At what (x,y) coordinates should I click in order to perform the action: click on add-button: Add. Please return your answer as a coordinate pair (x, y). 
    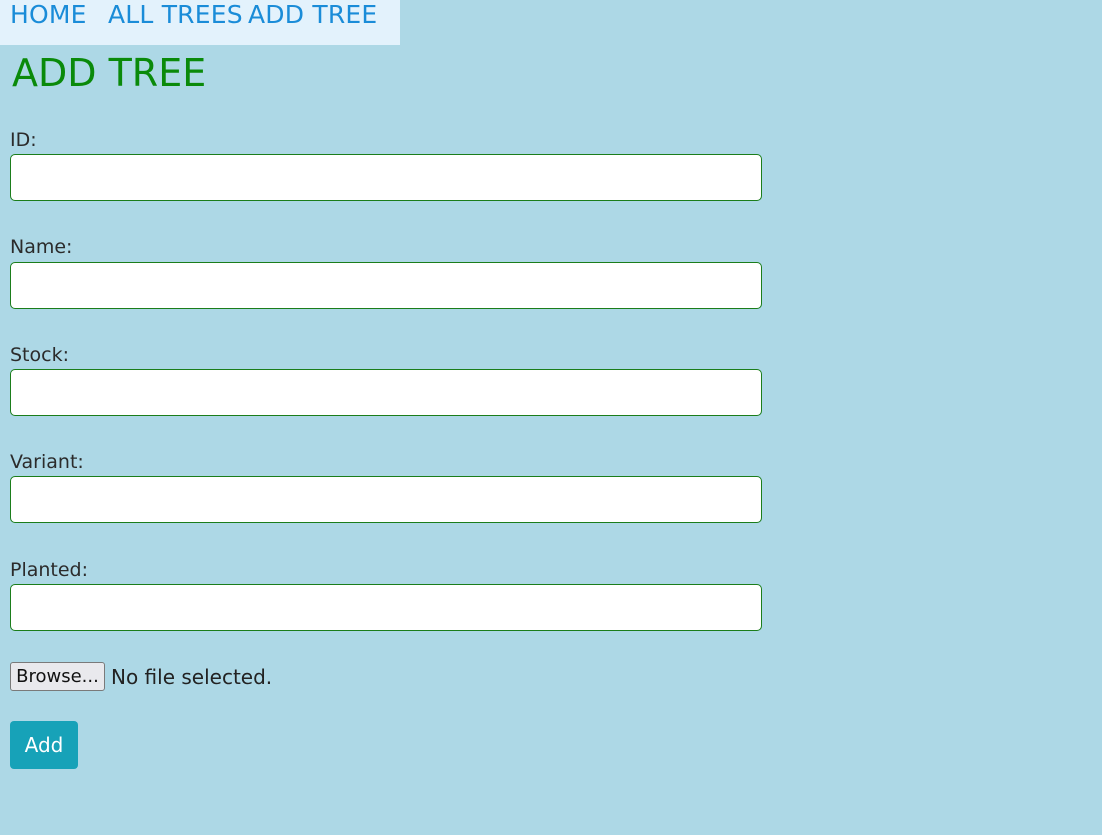
    Looking at the image, I should click on (44, 745).